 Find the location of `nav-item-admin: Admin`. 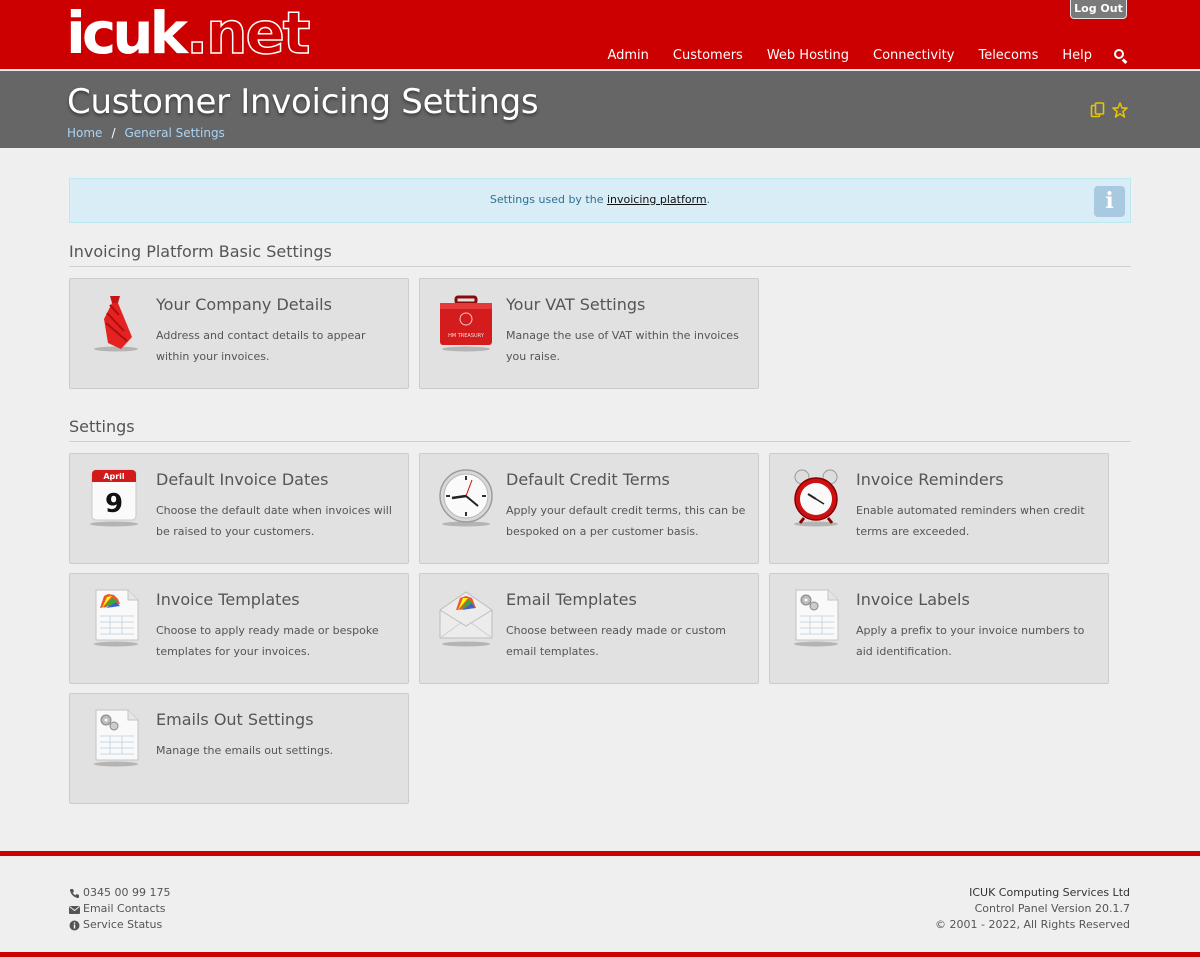

nav-item-admin: Admin is located at coordinates (627, 55).